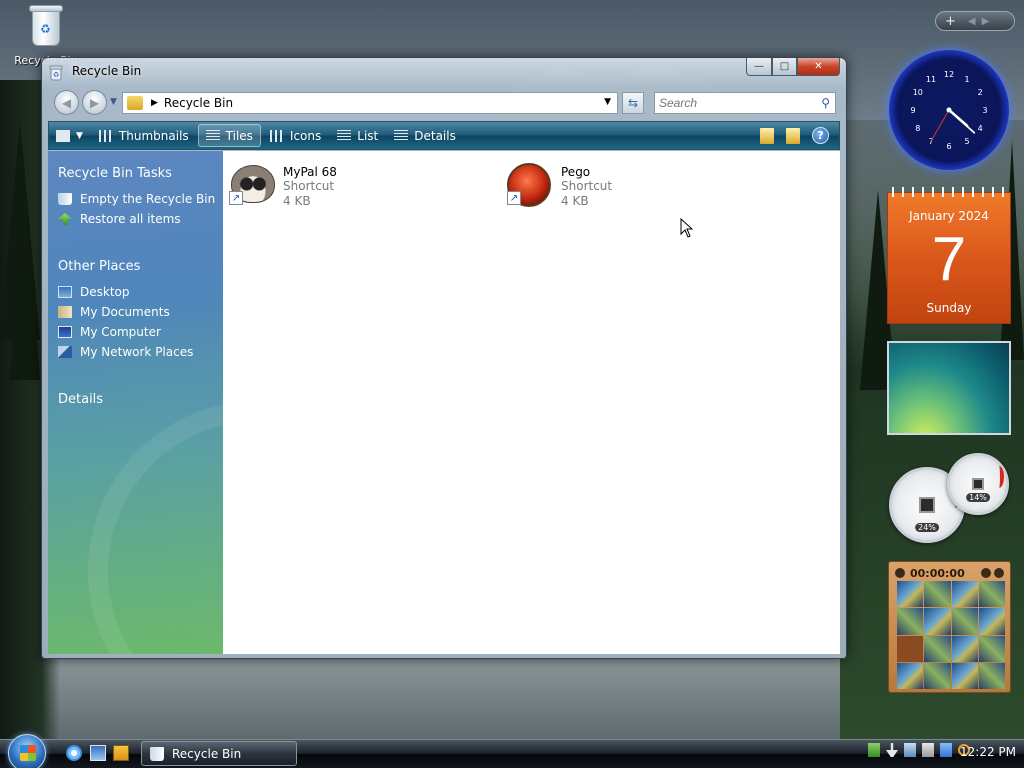  I want to click on link-label: My Documents, so click(125, 312).